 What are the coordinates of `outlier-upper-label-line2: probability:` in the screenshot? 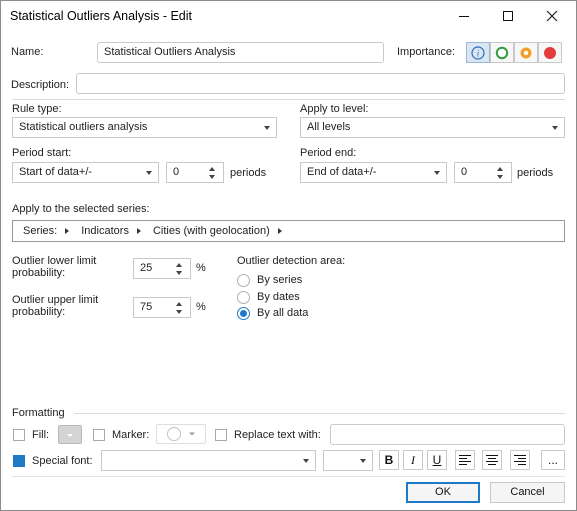 It's located at (39, 312).